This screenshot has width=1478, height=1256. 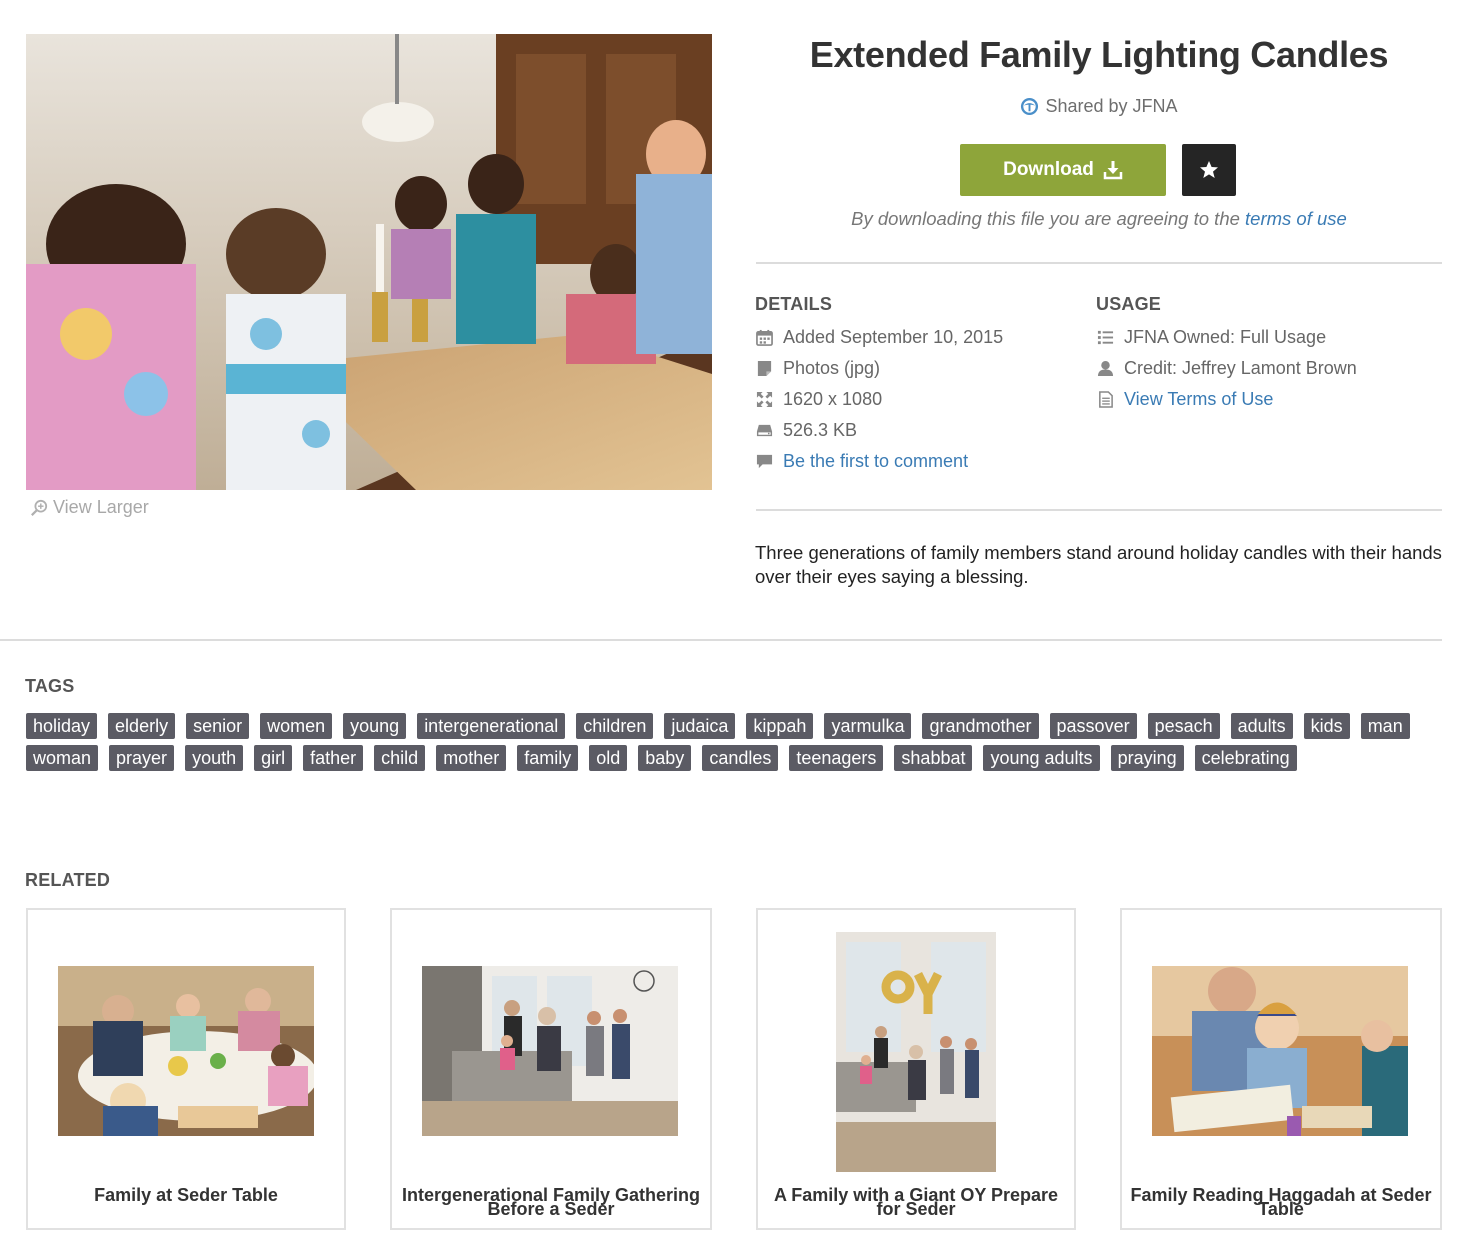 What do you see at coordinates (491, 726) in the screenshot?
I see `tag: intergenerational` at bounding box center [491, 726].